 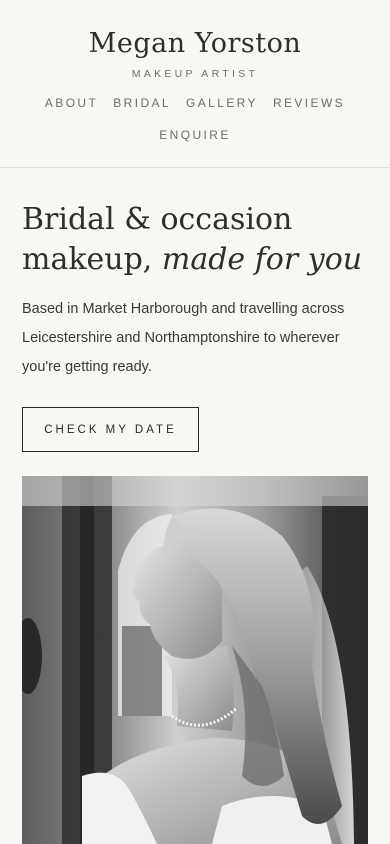 I want to click on nav-link-gallery: GALLERY, so click(x=222, y=103).